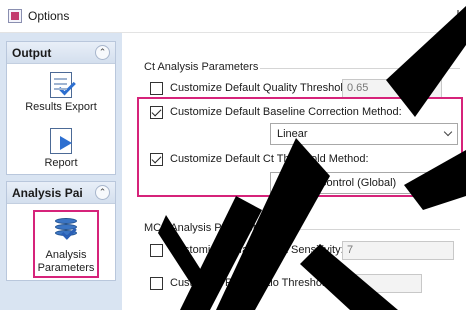 This screenshot has height=310, width=466. What do you see at coordinates (392, 88) in the screenshot?
I see `quality-threshold-field: 0.65` at bounding box center [392, 88].